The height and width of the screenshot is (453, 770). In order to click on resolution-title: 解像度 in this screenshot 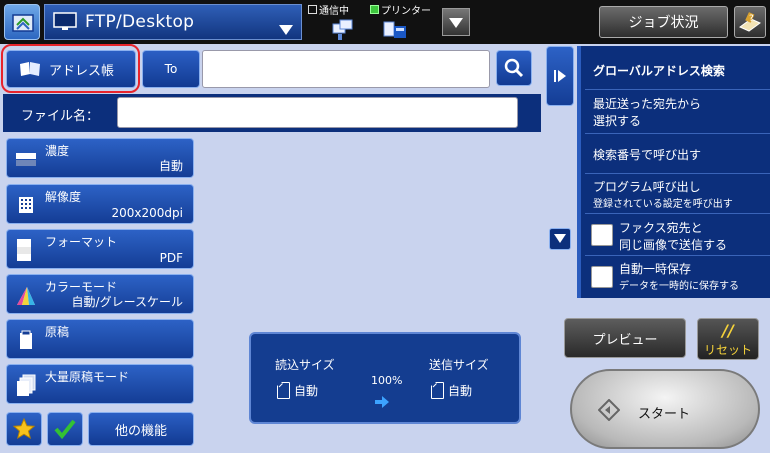, I will do `click(63, 197)`.